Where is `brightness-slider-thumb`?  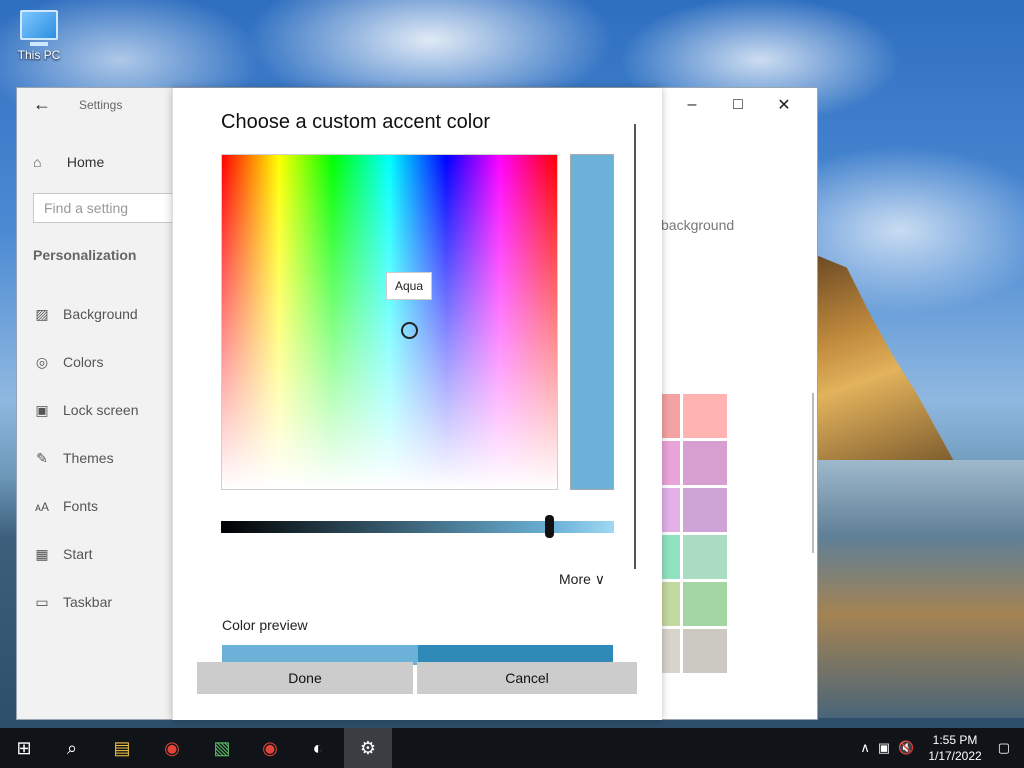
brightness-slider-thumb is located at coordinates (549, 526).